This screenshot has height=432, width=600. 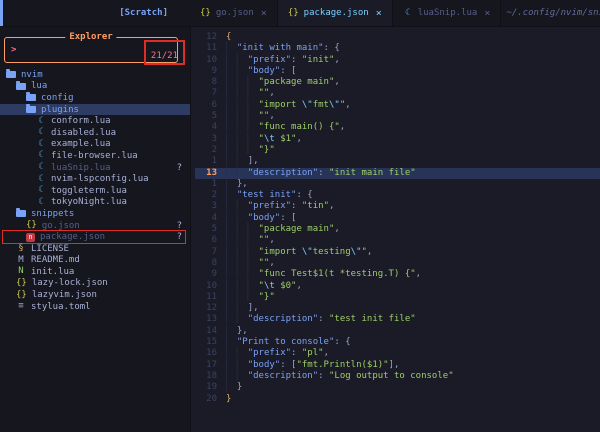 I want to click on editor-line: 10 ▏ ▏ "prefix": "init",, so click(x=397, y=60).